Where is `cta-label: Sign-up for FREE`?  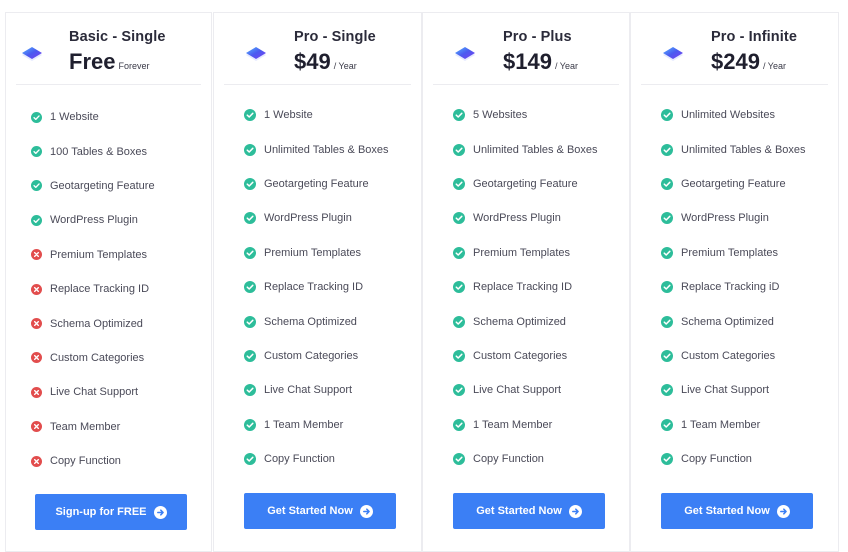 cta-label: Sign-up for FREE is located at coordinates (101, 512).